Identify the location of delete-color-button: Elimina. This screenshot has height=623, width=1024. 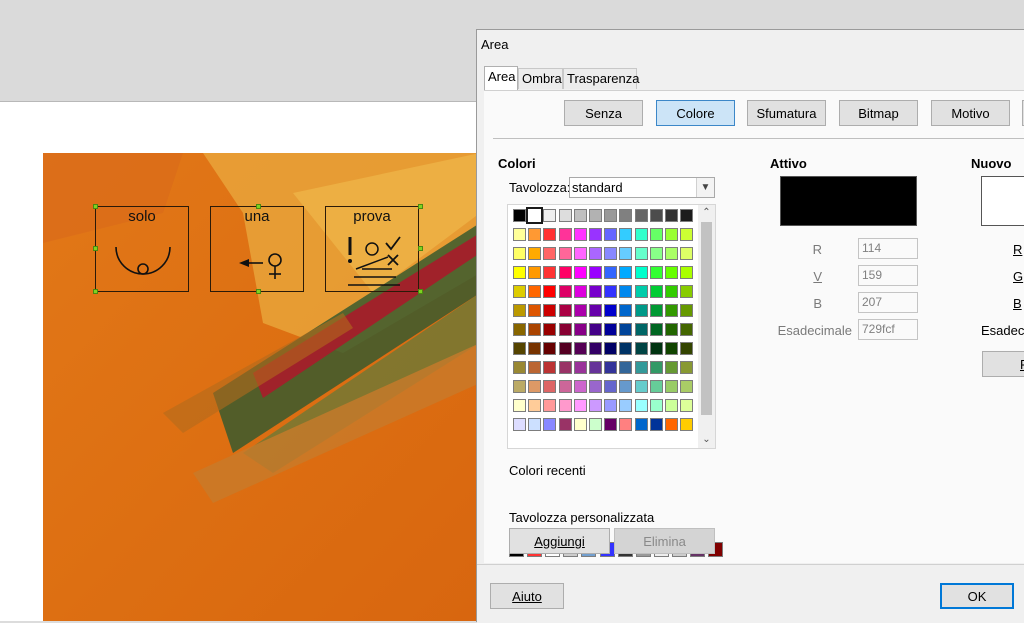
(664, 541).